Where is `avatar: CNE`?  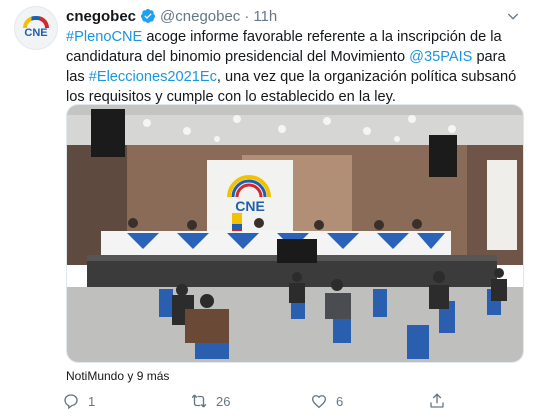
avatar: CNE is located at coordinates (36, 28).